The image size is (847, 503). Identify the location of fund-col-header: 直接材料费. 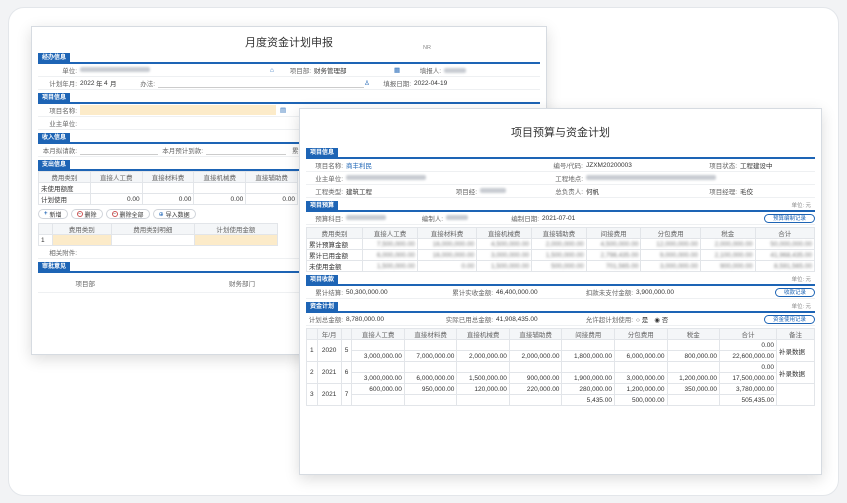
(430, 334).